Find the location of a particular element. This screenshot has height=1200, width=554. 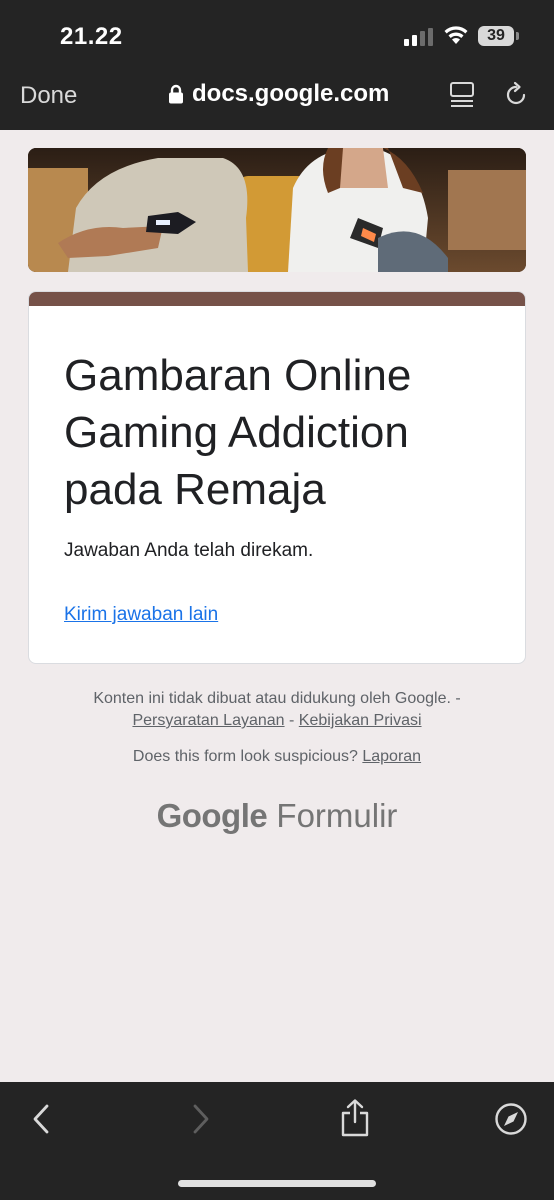

battery-level: 39 is located at coordinates (496, 35).